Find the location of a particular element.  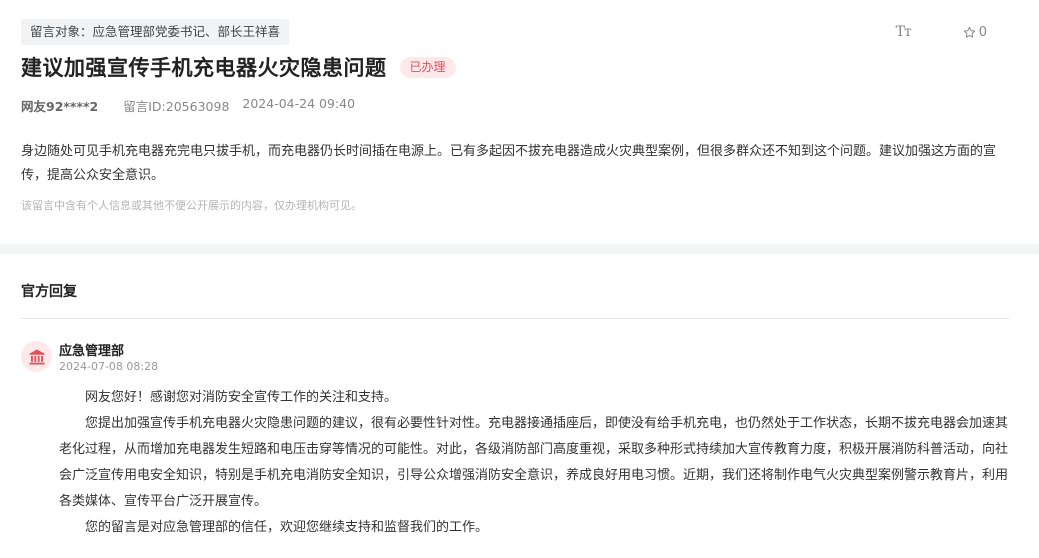

reply-section-title: 官方回复 is located at coordinates (49, 292).